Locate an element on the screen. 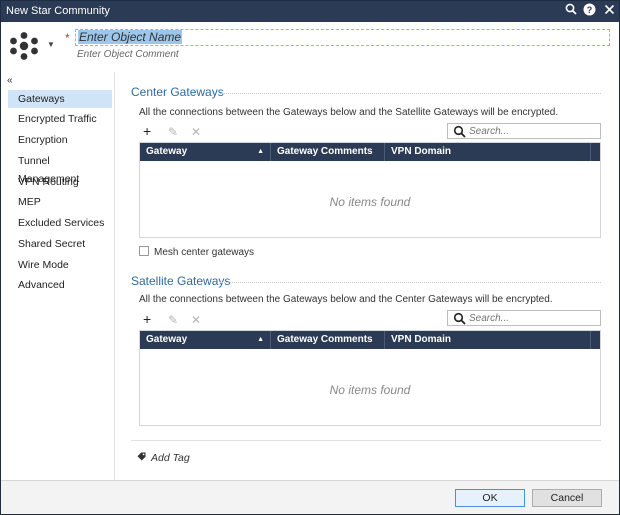  title-bar: New Star Community ? is located at coordinates (310, 11).